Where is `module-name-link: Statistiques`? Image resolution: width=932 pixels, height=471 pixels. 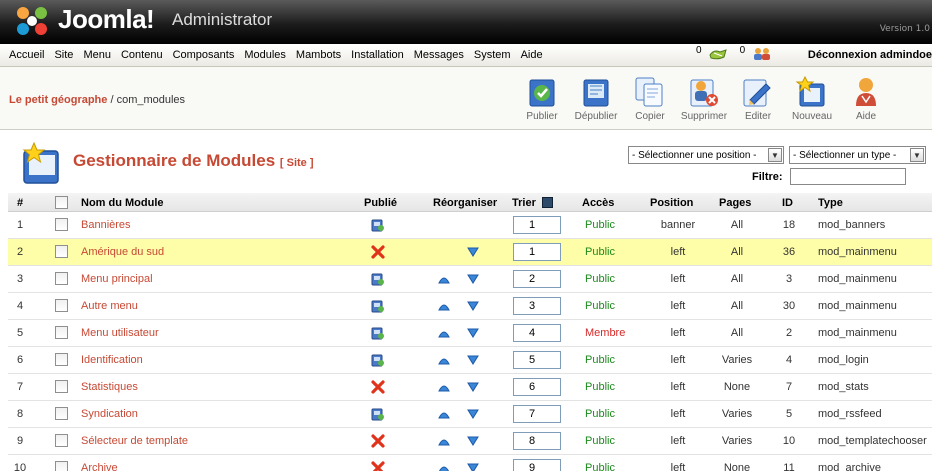
module-name-link: Statistiques is located at coordinates (109, 387).